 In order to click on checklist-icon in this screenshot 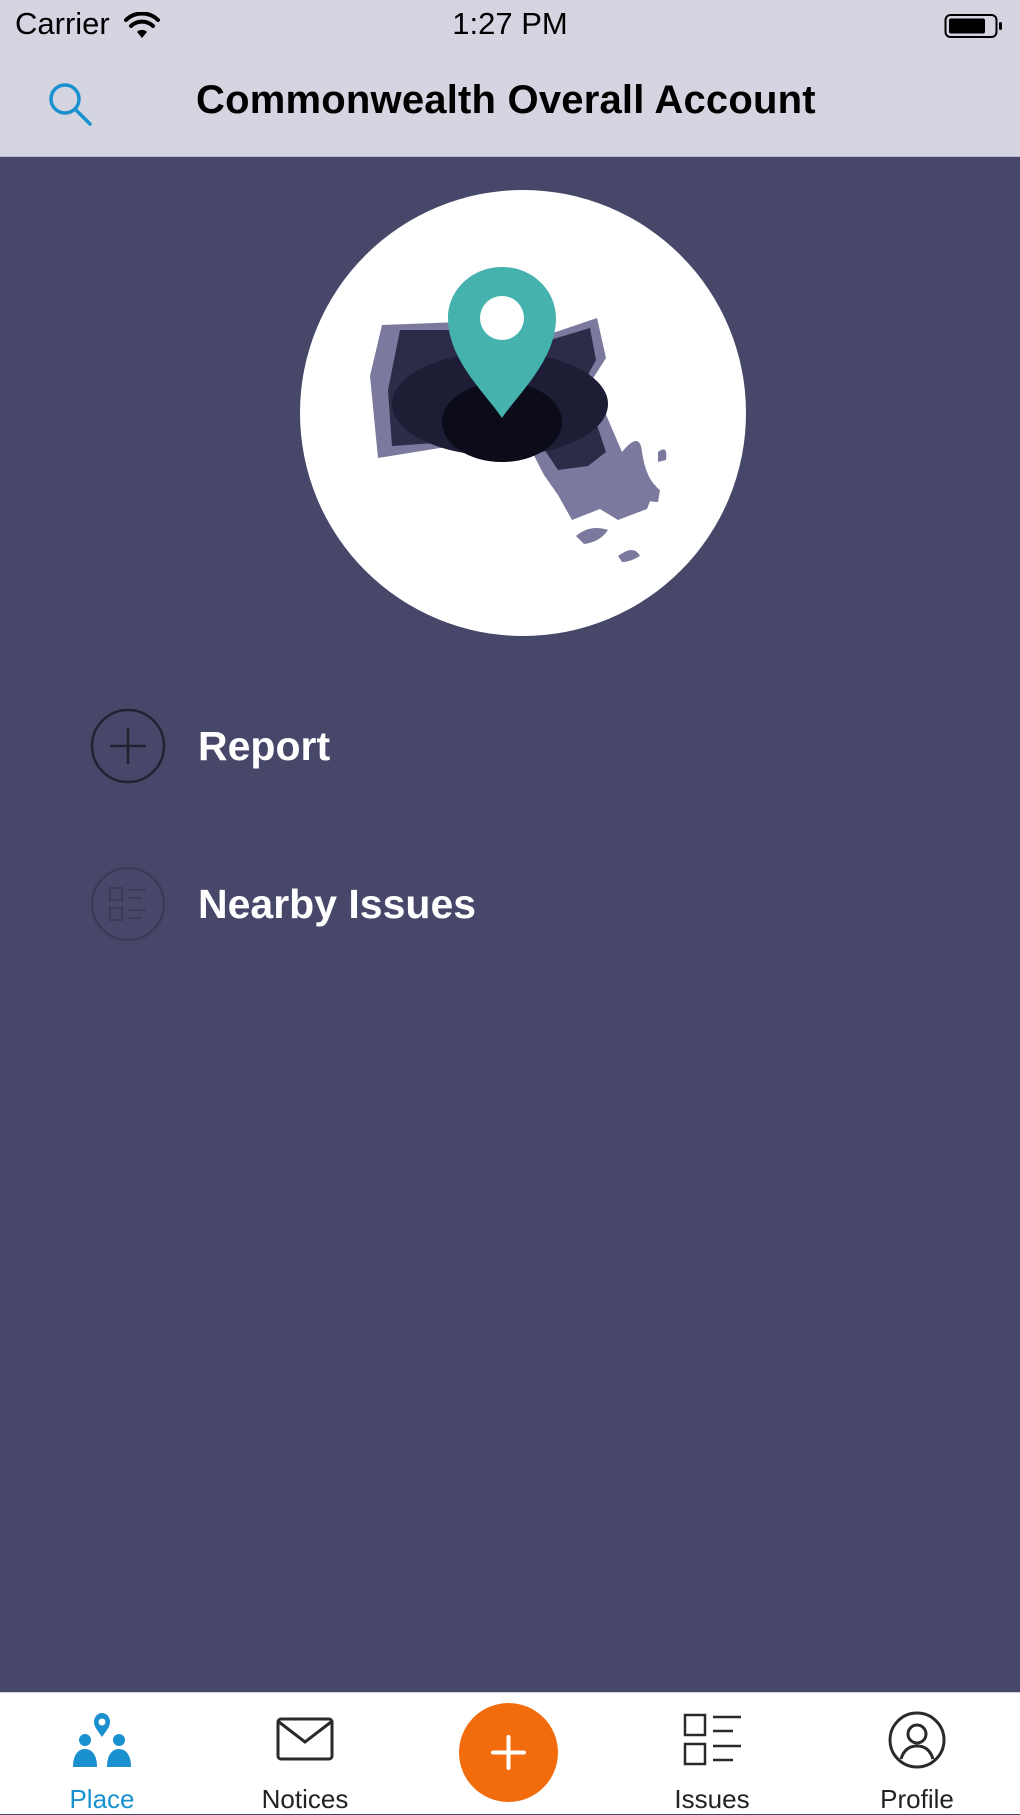, I will do `click(712, 1739)`.